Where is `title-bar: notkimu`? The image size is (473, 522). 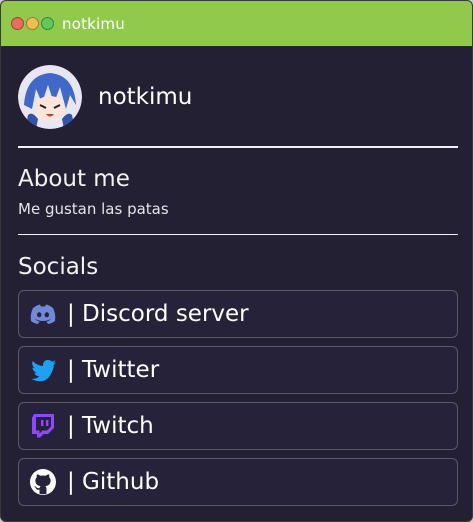
title-bar: notkimu is located at coordinates (236, 24).